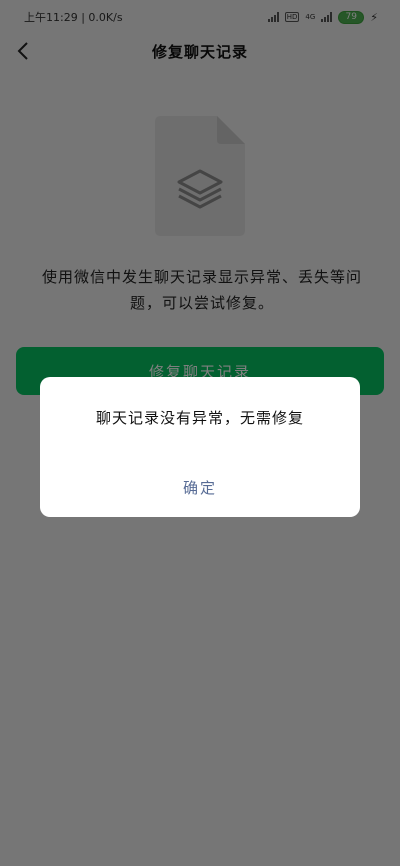 The height and width of the screenshot is (866, 400). I want to click on confirm-button: 确定, so click(200, 487).